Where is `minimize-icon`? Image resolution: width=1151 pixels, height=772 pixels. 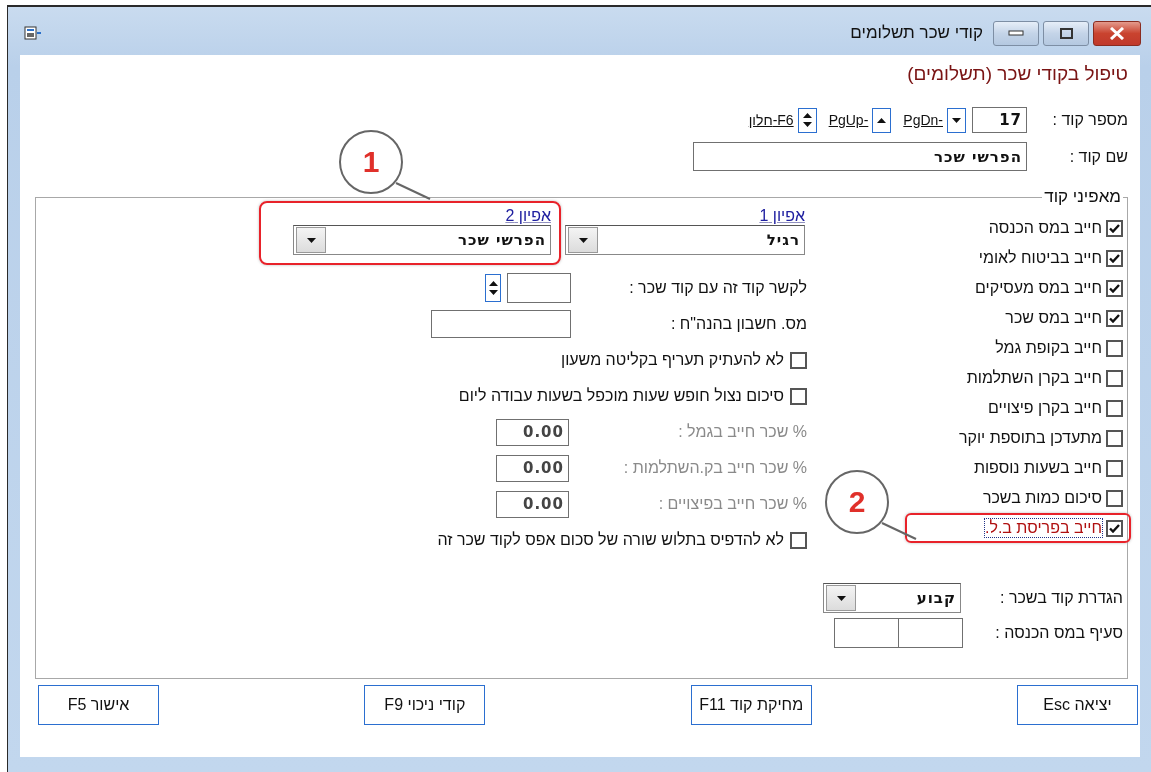
minimize-icon is located at coordinates (1016, 33).